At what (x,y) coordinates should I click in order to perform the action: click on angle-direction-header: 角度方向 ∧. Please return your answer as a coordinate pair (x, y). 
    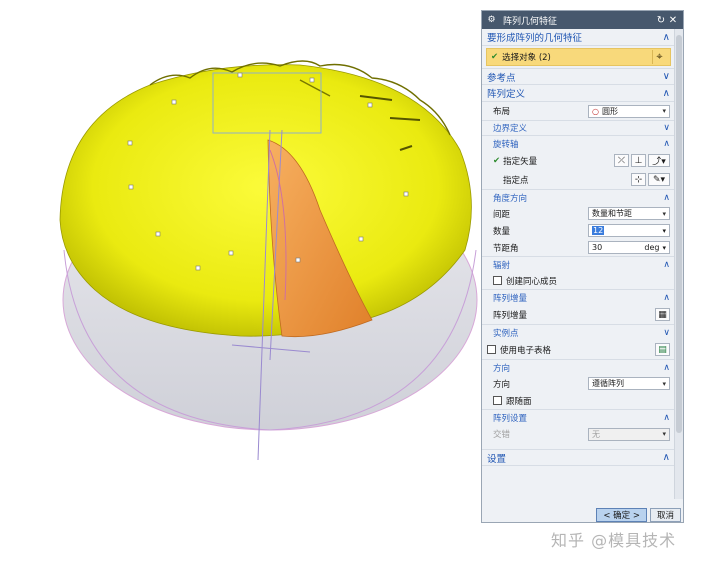
    Looking at the image, I should click on (578, 197).